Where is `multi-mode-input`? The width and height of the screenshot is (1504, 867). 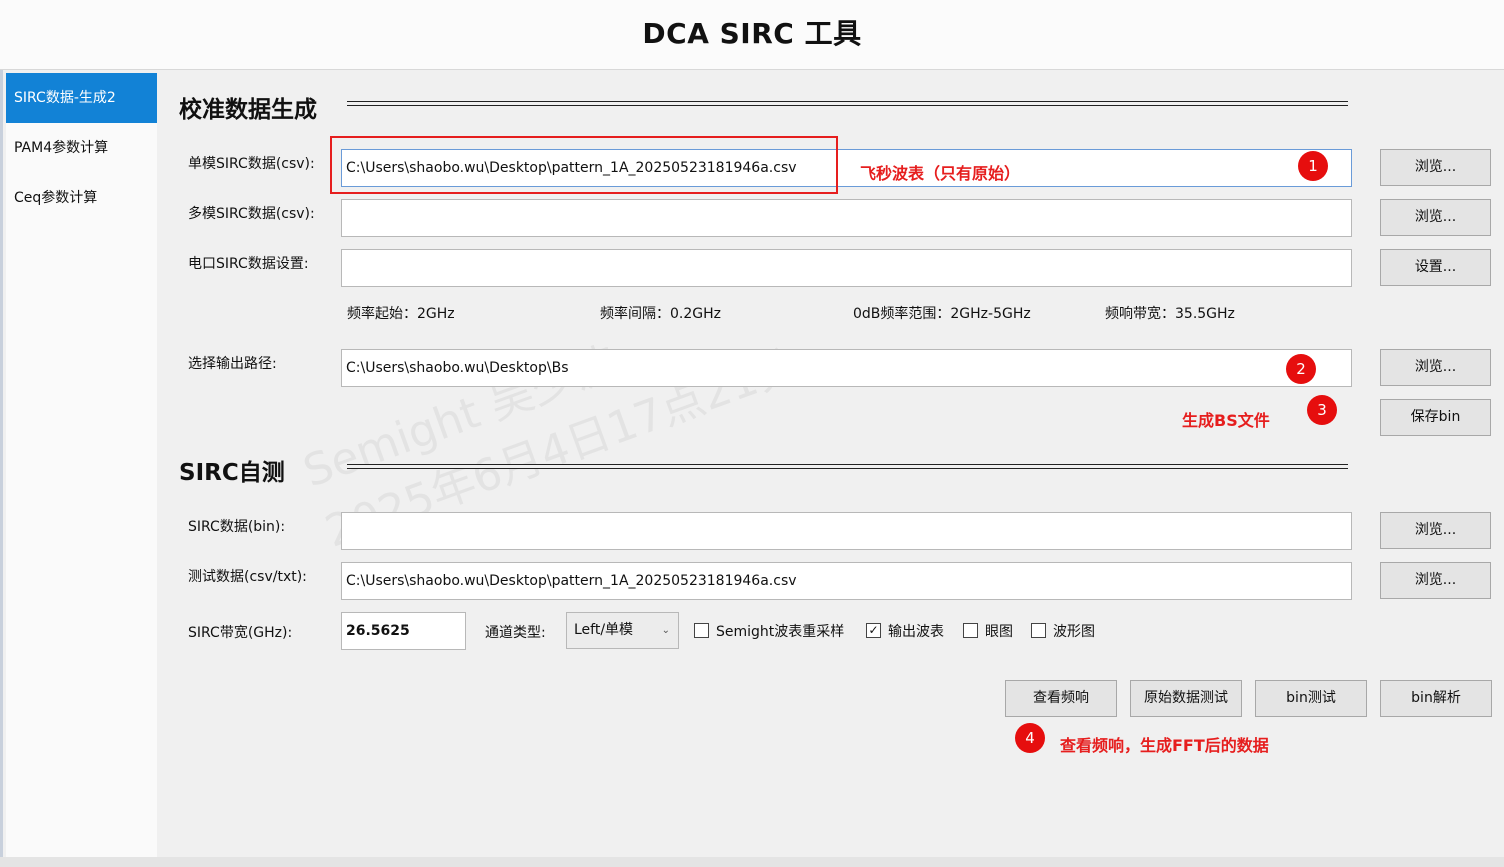
multi-mode-input is located at coordinates (846, 218).